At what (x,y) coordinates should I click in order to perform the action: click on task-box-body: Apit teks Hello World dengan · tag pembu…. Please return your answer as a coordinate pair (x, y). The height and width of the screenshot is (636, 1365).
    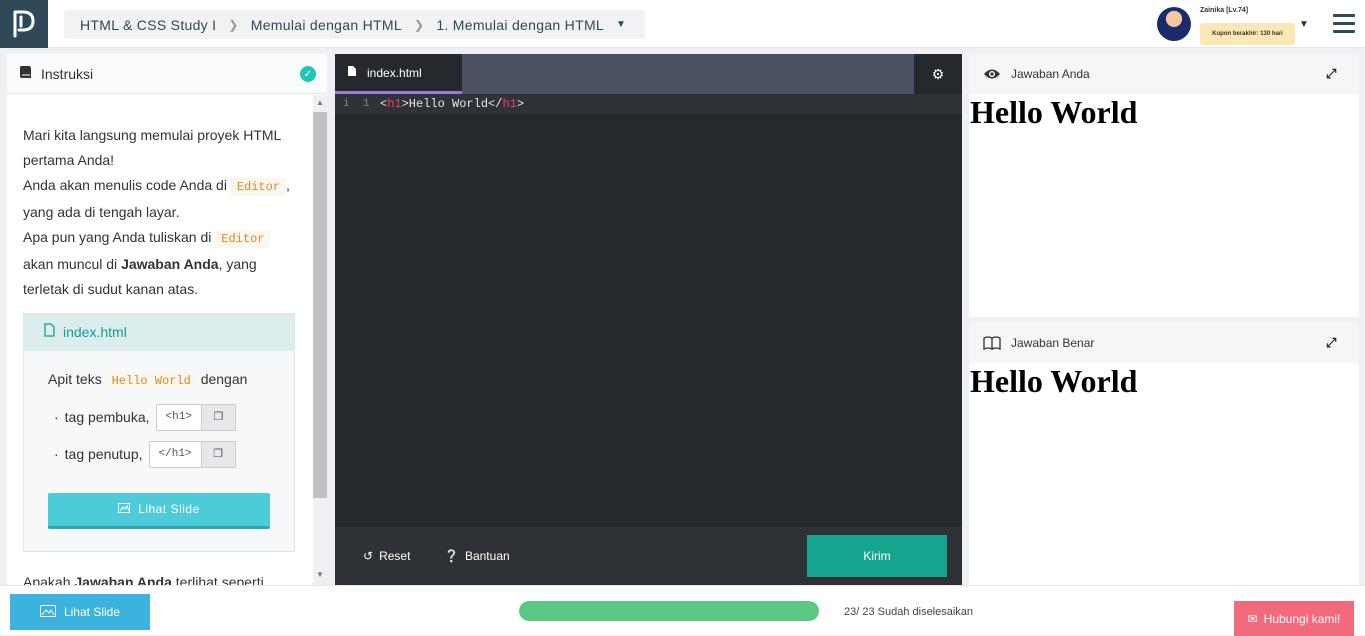
    Looking at the image, I should click on (159, 451).